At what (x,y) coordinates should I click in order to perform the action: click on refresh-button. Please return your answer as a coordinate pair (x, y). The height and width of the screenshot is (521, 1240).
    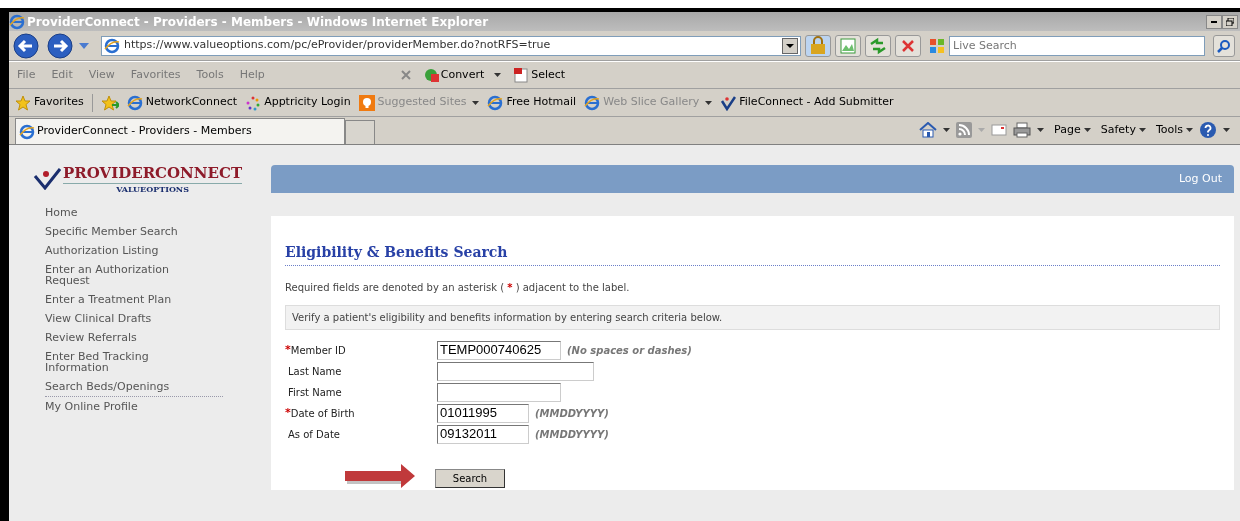
    Looking at the image, I should click on (878, 45).